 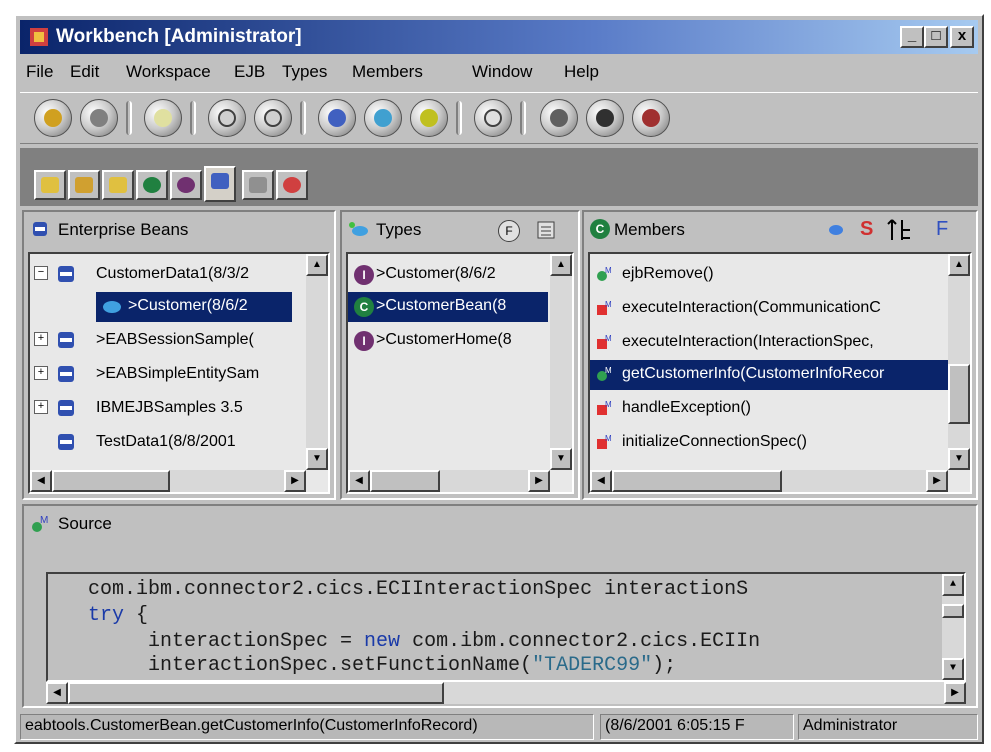 What do you see at coordinates (936, 37) in the screenshot?
I see `maximize-button: □` at bounding box center [936, 37].